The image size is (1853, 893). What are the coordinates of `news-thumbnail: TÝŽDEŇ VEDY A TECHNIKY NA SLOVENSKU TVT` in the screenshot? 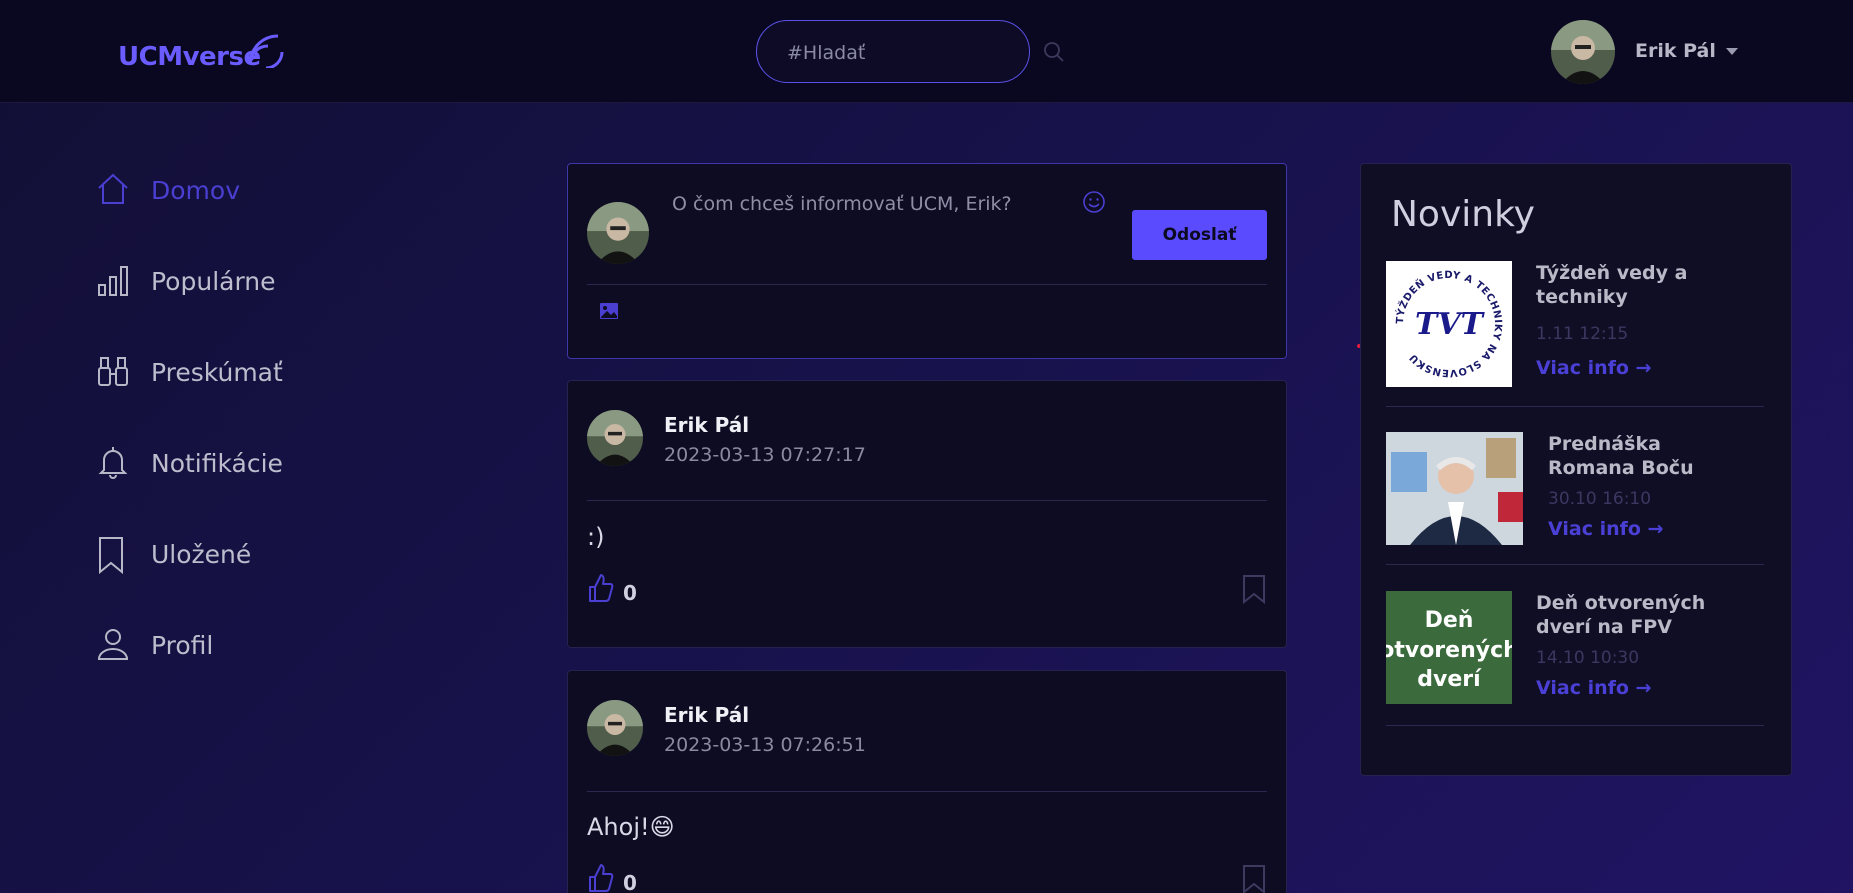 It's located at (1449, 324).